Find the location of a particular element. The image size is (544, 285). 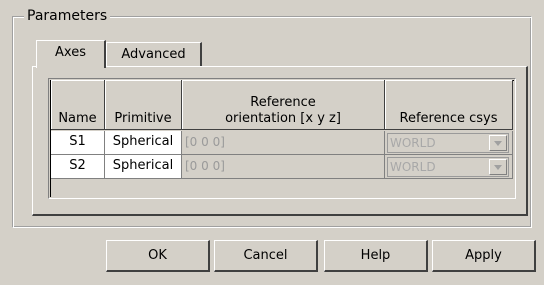

row1-name-cell: S1 is located at coordinates (78, 143).